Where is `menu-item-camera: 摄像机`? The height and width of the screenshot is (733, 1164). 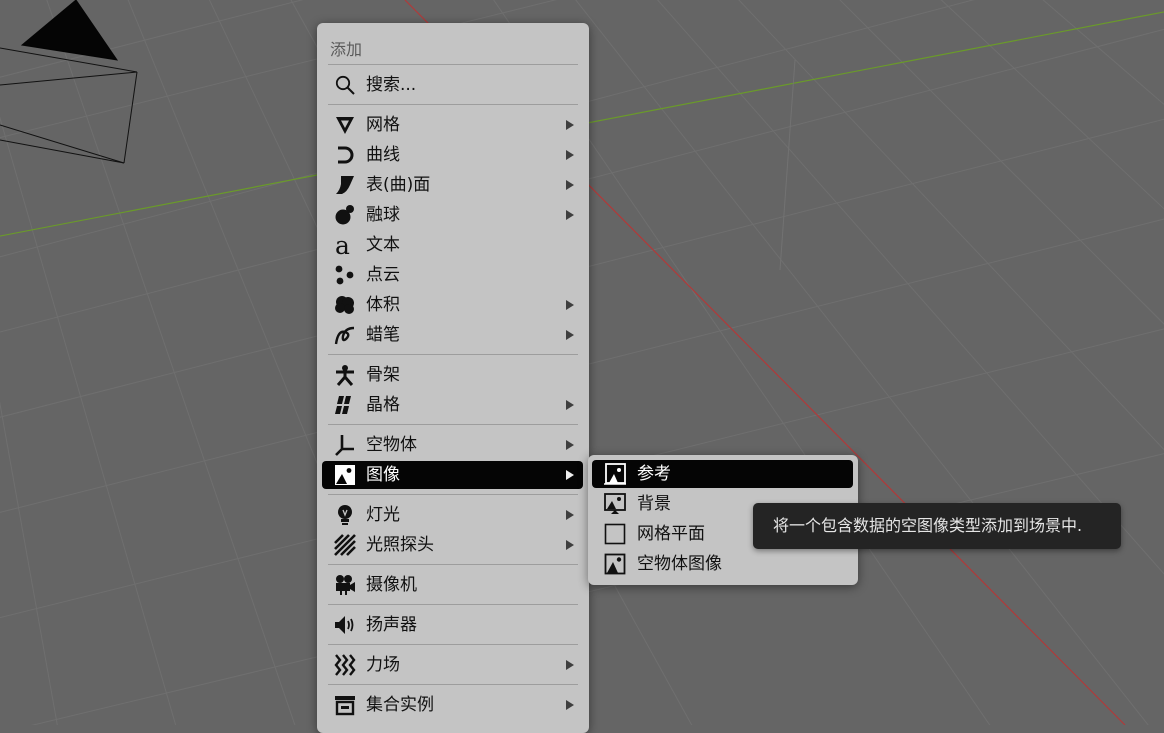
menu-item-camera: 摄像机 is located at coordinates (452, 585).